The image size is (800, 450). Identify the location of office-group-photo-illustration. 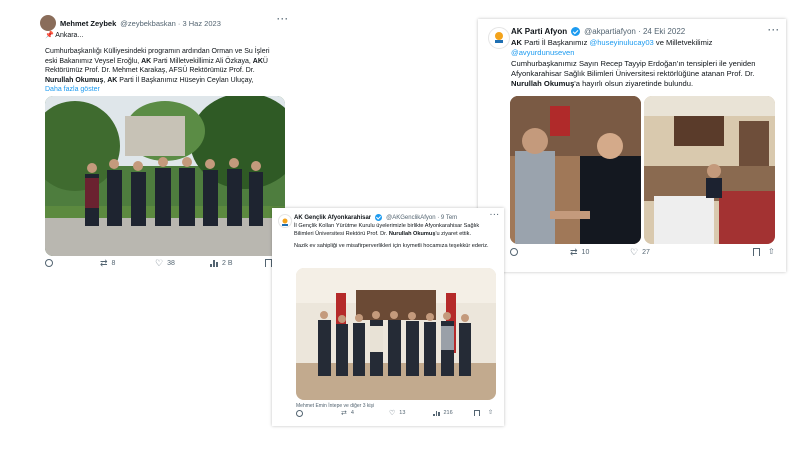
(396, 334).